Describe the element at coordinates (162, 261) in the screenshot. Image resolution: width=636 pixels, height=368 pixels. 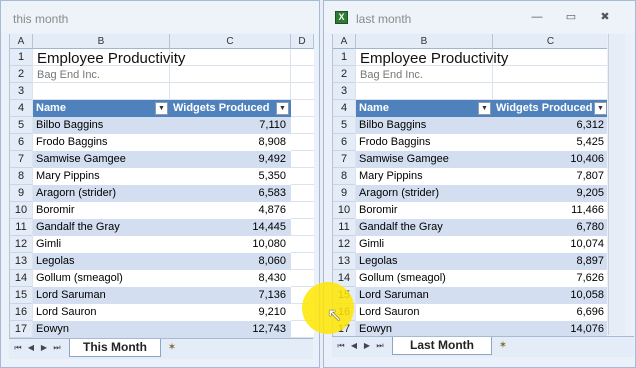
I see `table-row: Legolas 8,060` at that location.